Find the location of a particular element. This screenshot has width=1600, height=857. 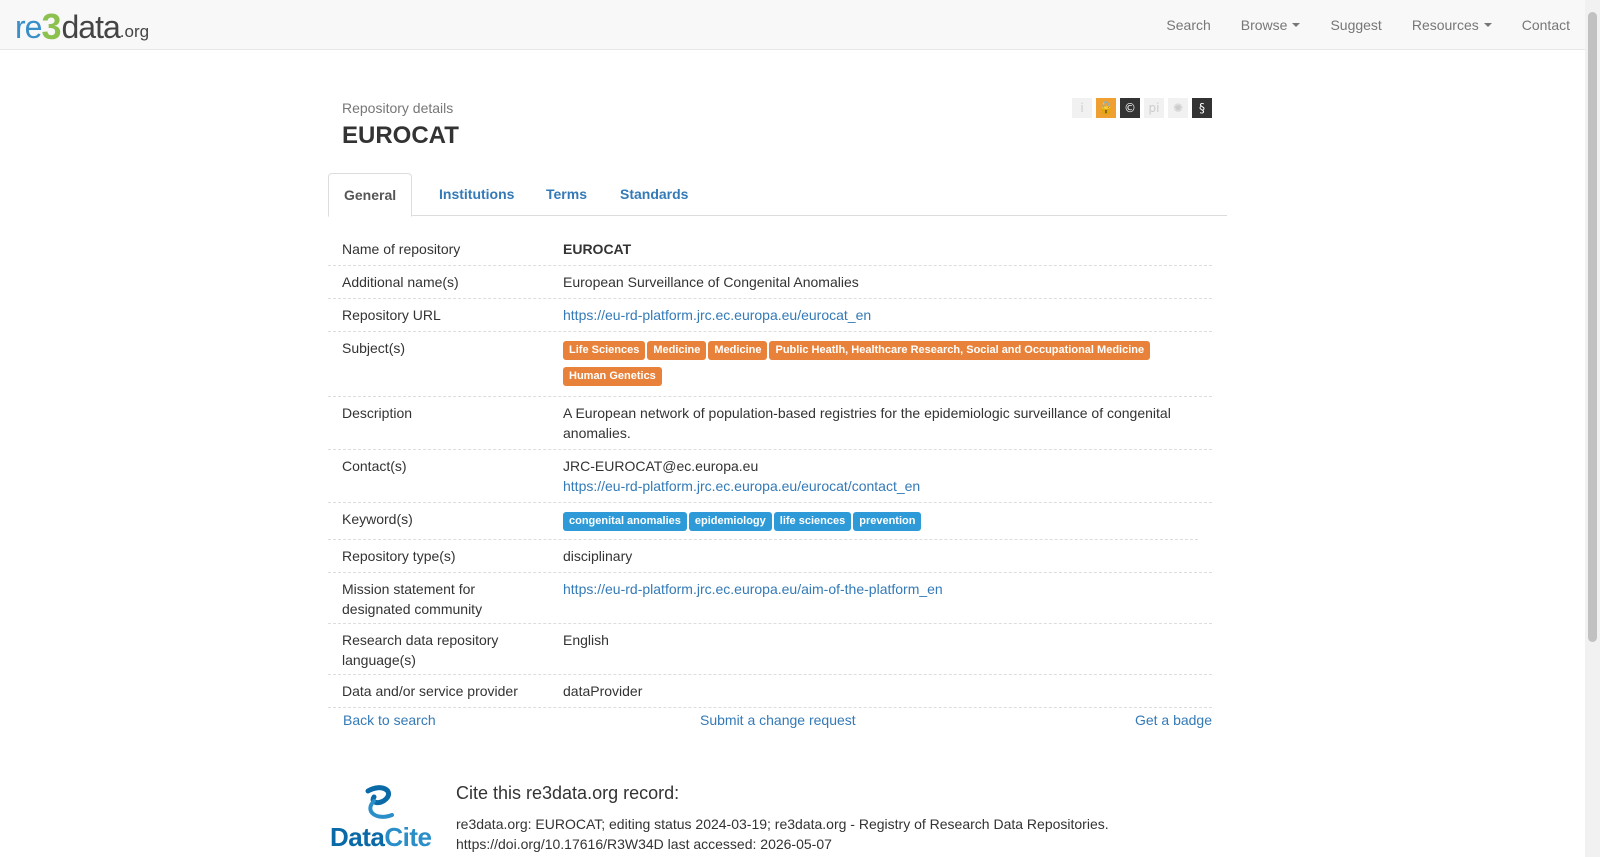

nav-resources: Resources is located at coordinates (1452, 25).